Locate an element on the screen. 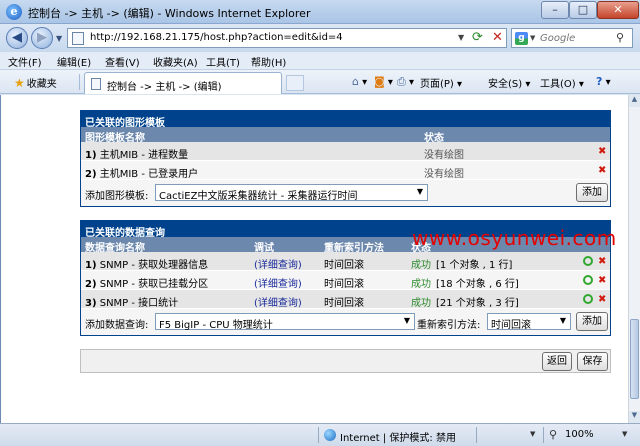 The image size is (640, 446). watermark-text: www.osyunwei.com is located at coordinates (514, 238).